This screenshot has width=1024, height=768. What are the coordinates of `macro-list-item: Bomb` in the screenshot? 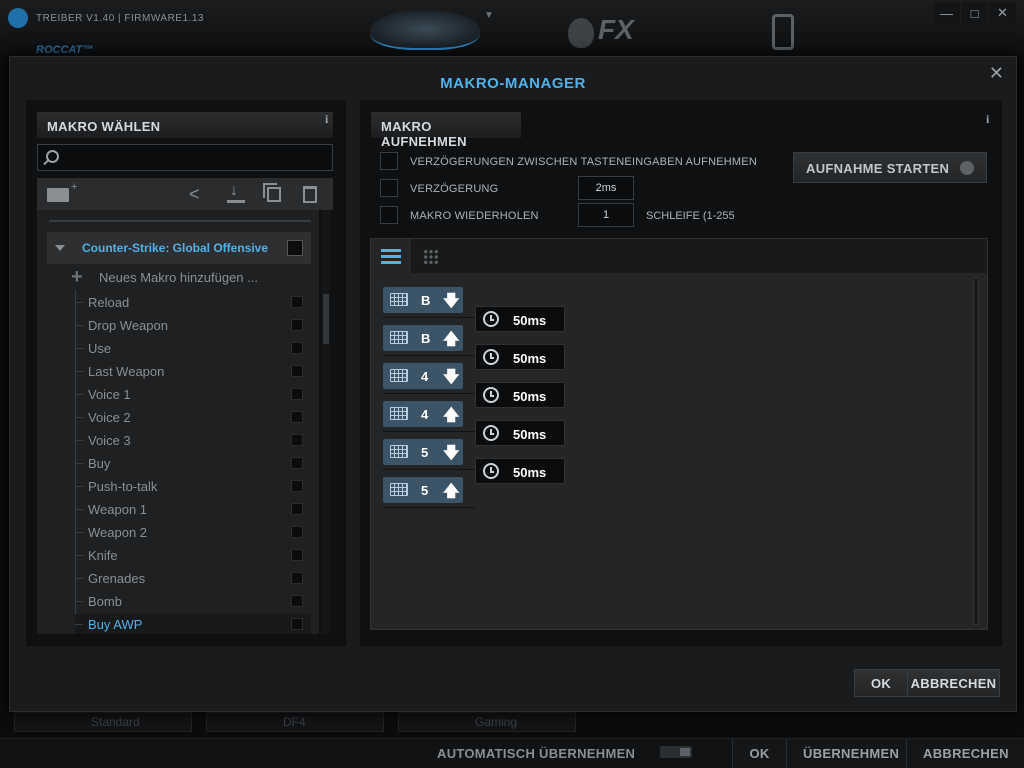 It's located at (193, 602).